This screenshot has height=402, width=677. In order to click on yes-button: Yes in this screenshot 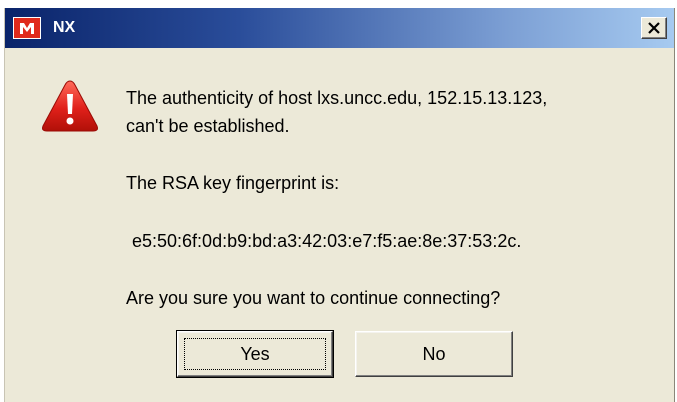, I will do `click(255, 354)`.